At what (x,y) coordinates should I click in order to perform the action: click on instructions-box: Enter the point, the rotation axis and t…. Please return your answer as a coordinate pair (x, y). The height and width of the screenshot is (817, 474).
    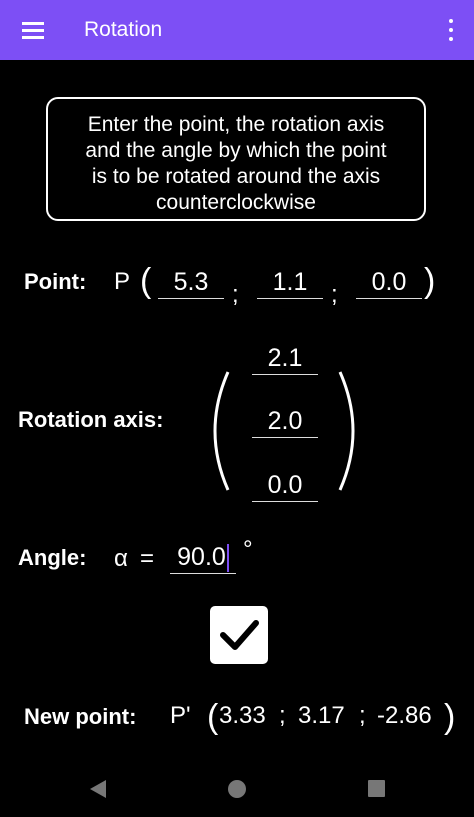
    Looking at the image, I should click on (236, 159).